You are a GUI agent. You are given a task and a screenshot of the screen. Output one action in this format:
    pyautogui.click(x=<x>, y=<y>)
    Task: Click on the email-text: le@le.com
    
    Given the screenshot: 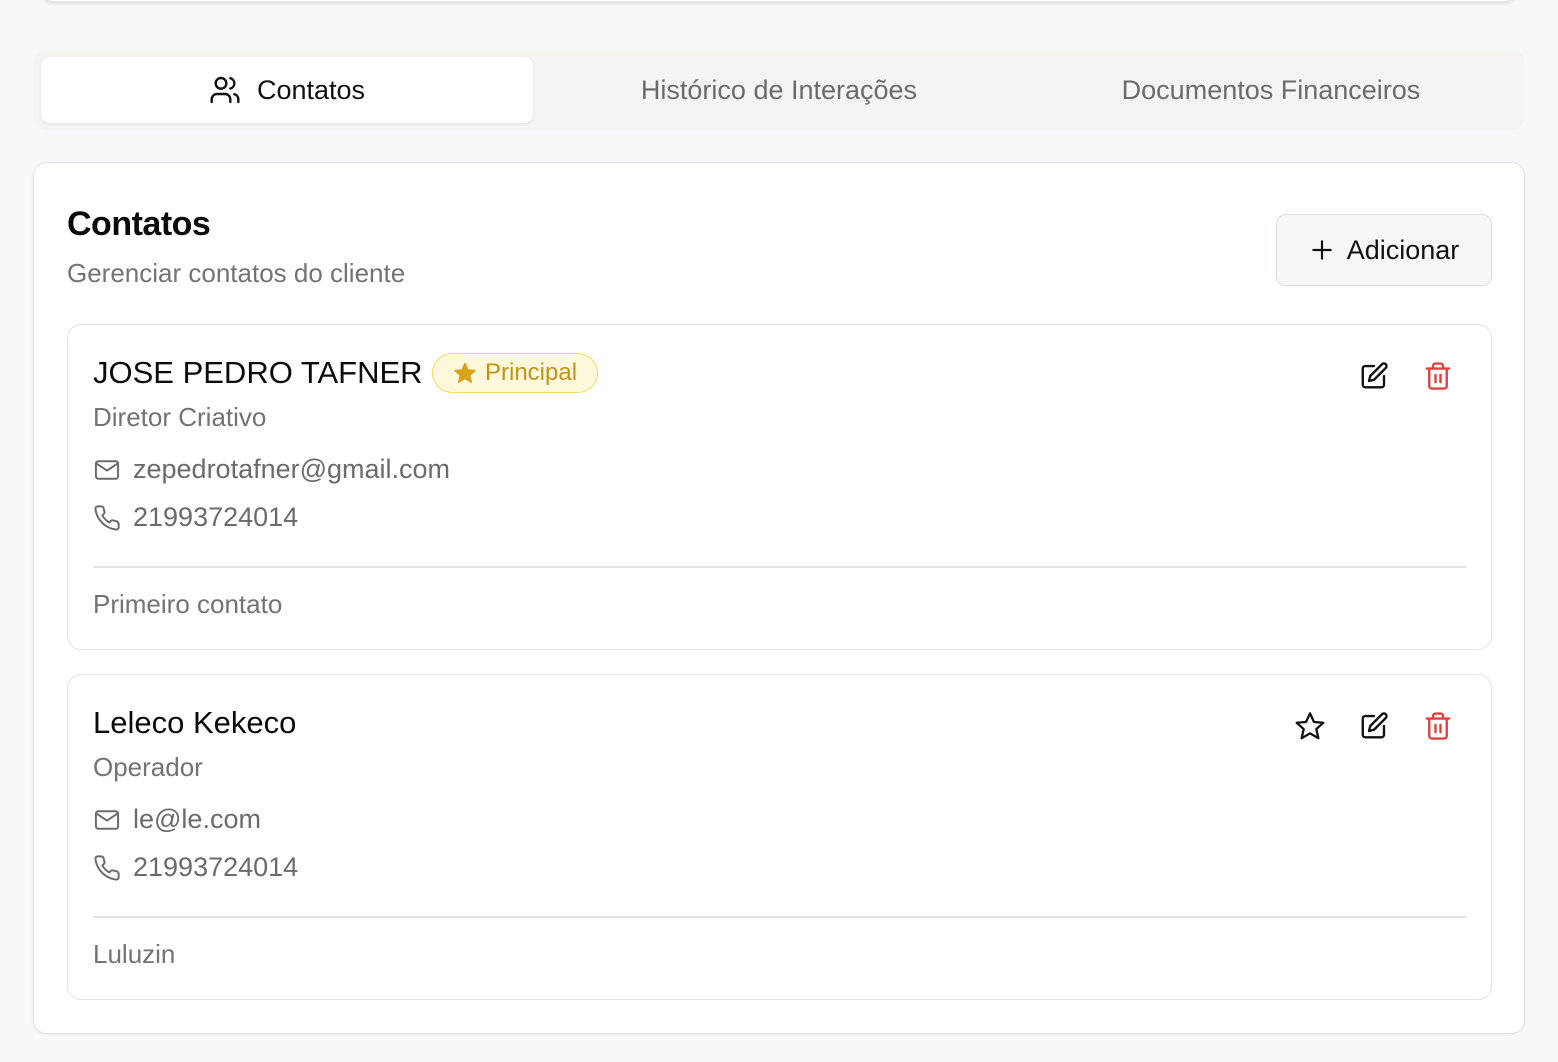 What is the action you would take?
    pyautogui.click(x=197, y=819)
    